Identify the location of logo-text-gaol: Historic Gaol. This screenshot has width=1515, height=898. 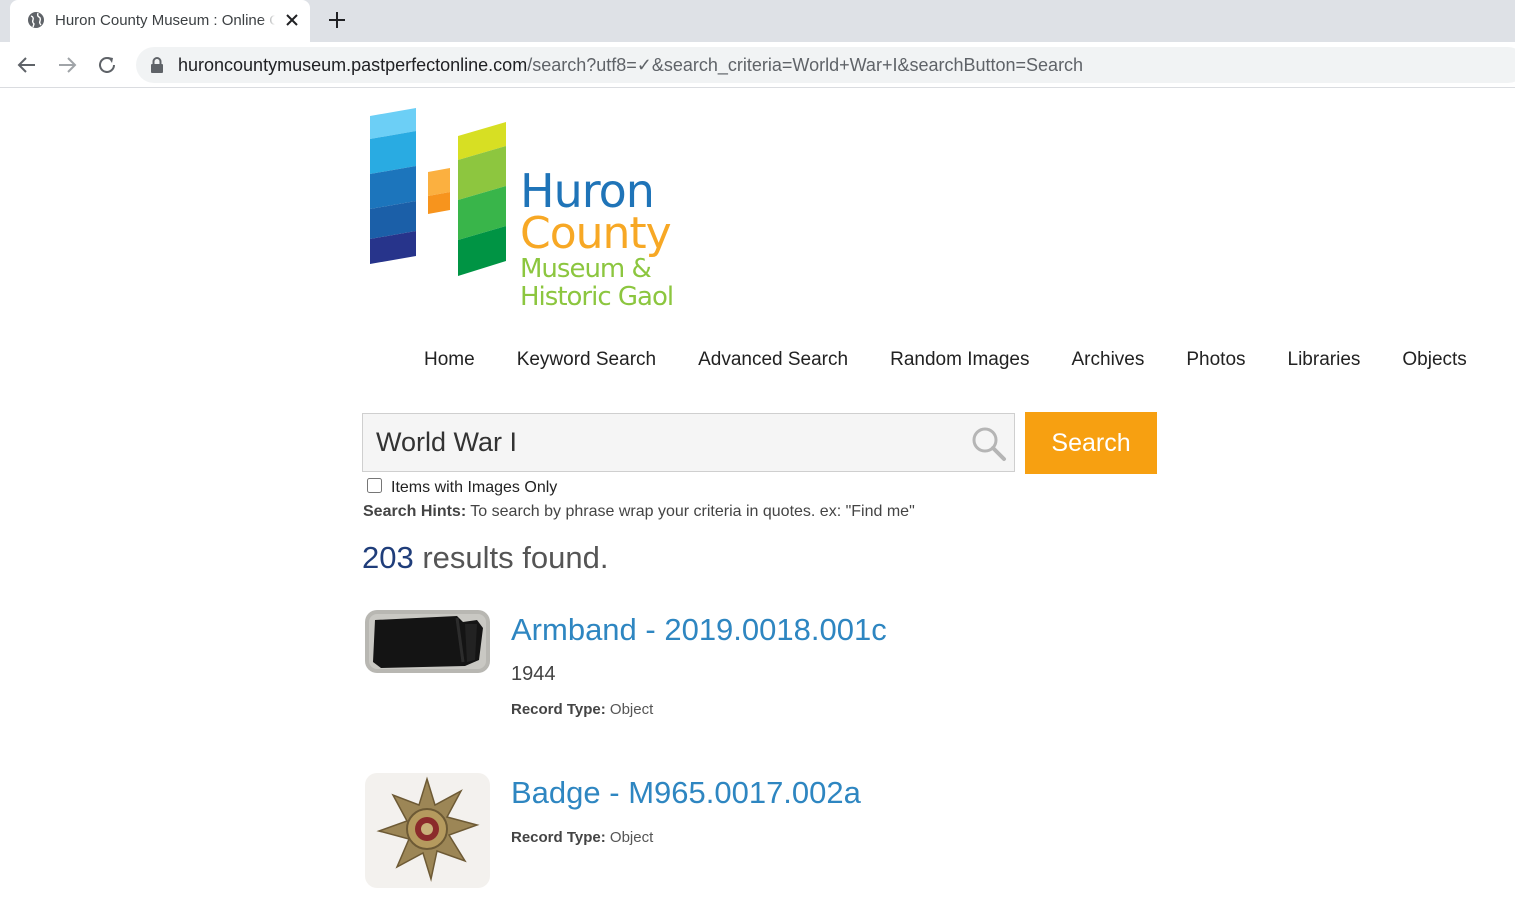
(597, 297).